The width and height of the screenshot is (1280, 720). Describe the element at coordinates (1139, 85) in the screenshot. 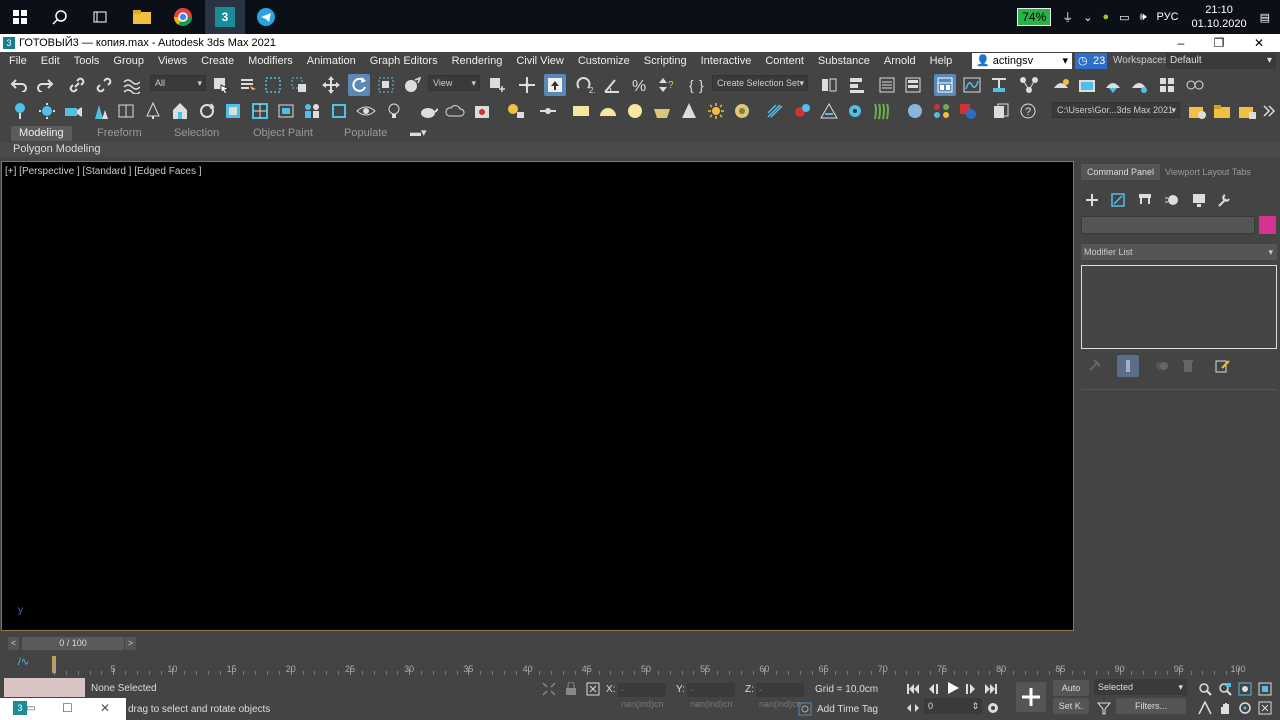

I see `render-in-cloud-icon` at that location.